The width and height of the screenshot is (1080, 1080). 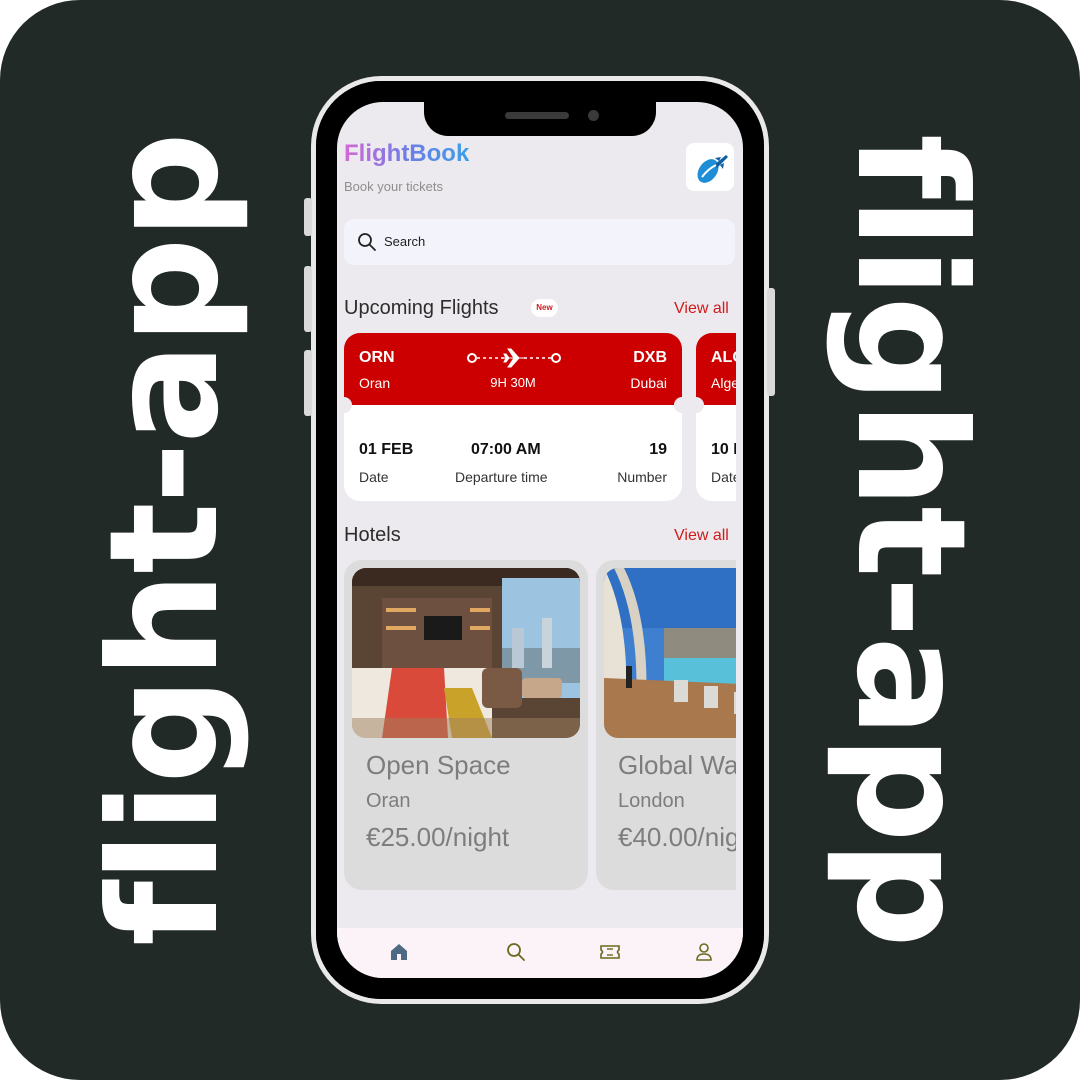 What do you see at coordinates (377, 357) in the screenshot?
I see `origin-code: ORN` at bounding box center [377, 357].